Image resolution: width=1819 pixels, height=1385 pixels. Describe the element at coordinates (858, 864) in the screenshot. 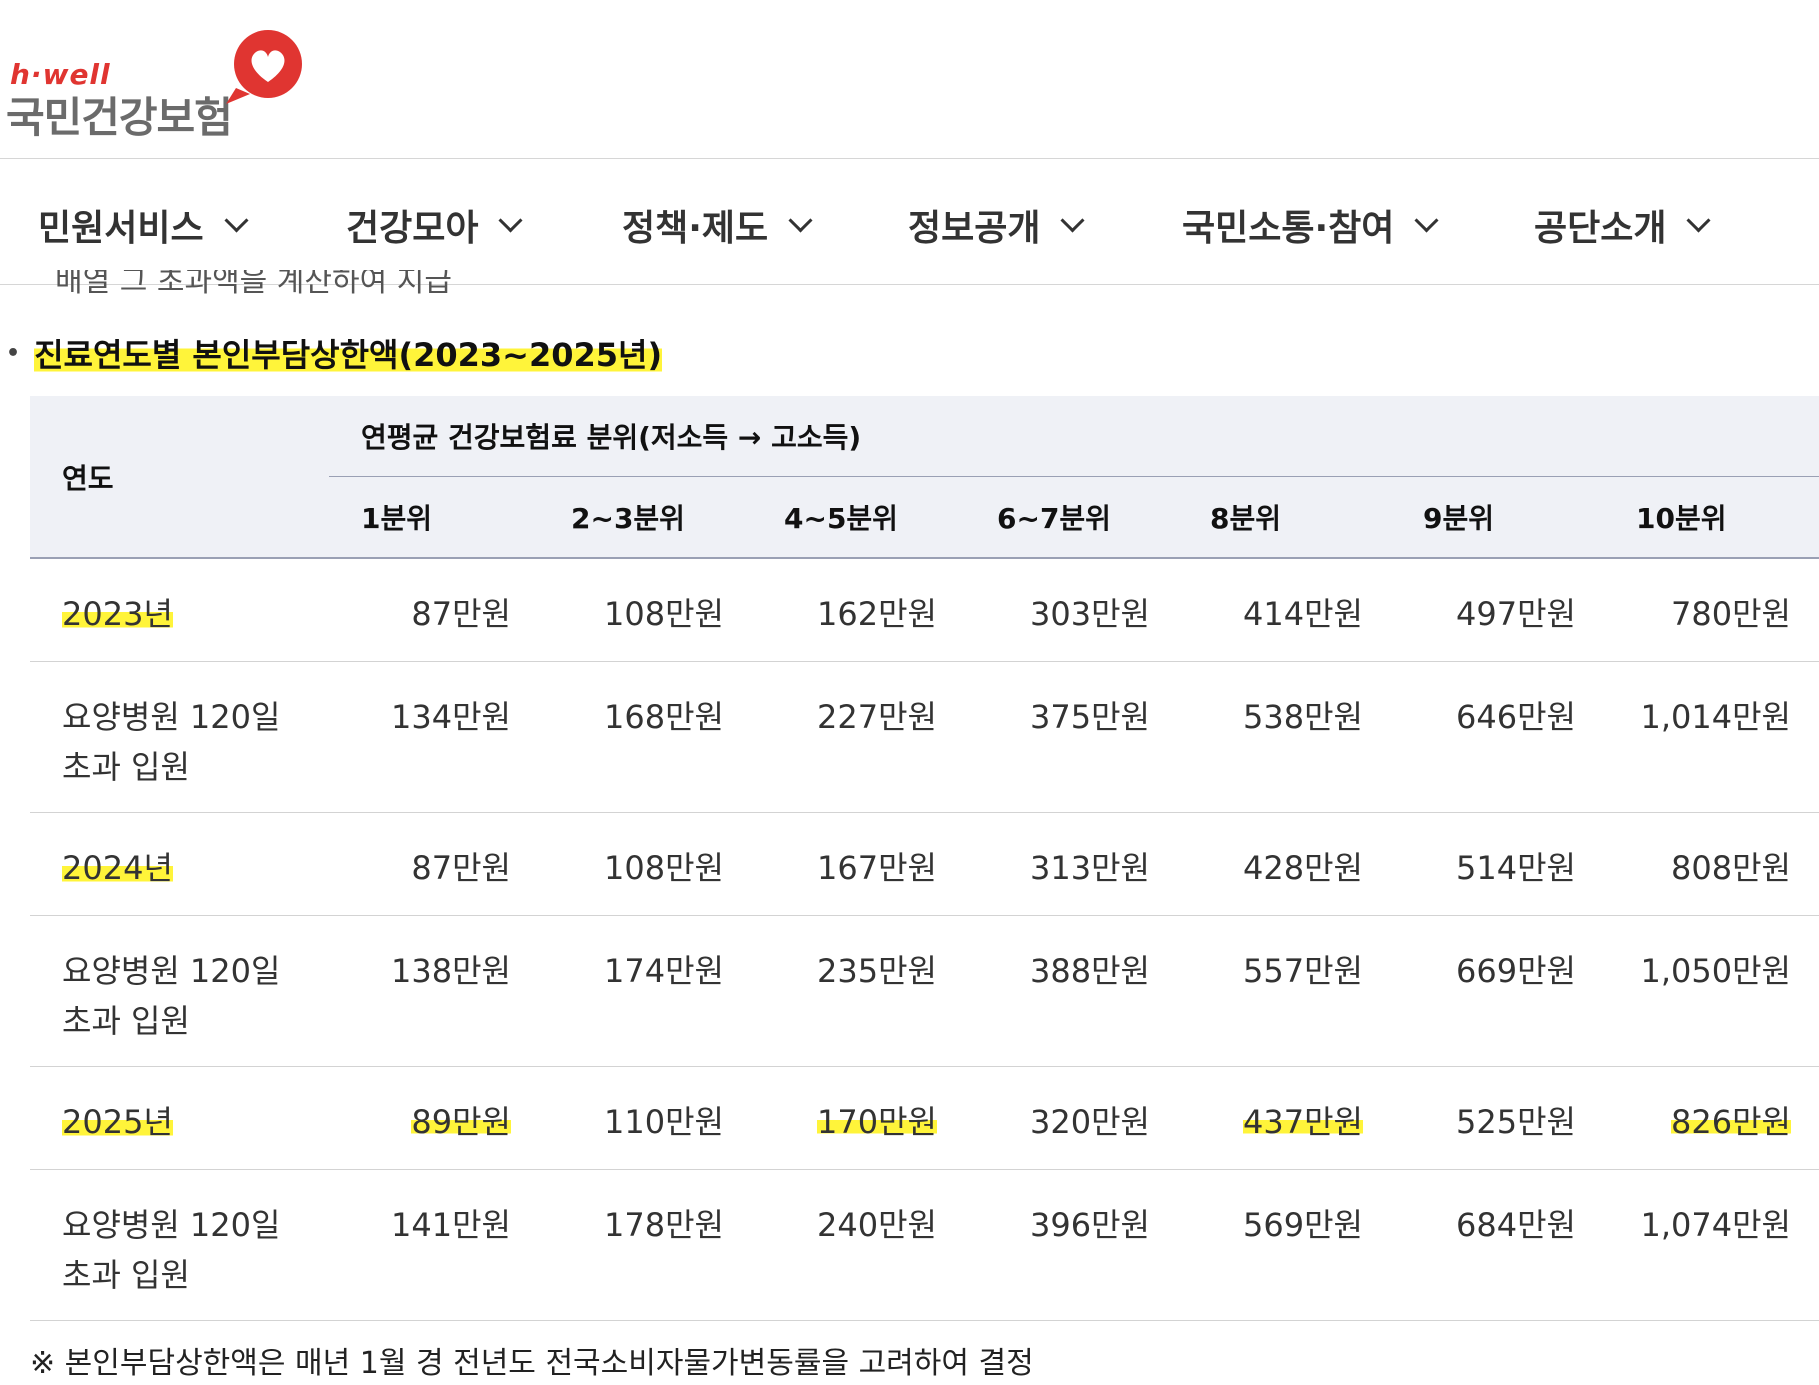

I see `cell-value: 167만원` at that location.